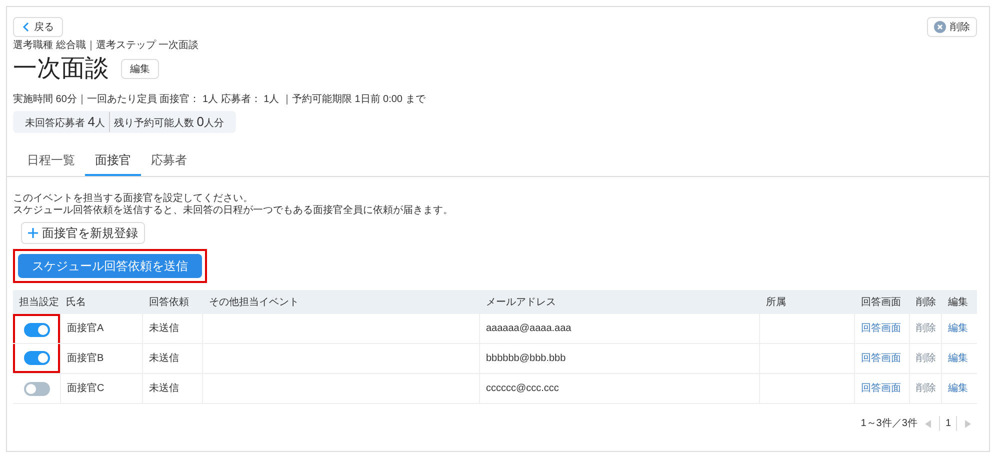  I want to click on edit-button: 編集, so click(140, 69).